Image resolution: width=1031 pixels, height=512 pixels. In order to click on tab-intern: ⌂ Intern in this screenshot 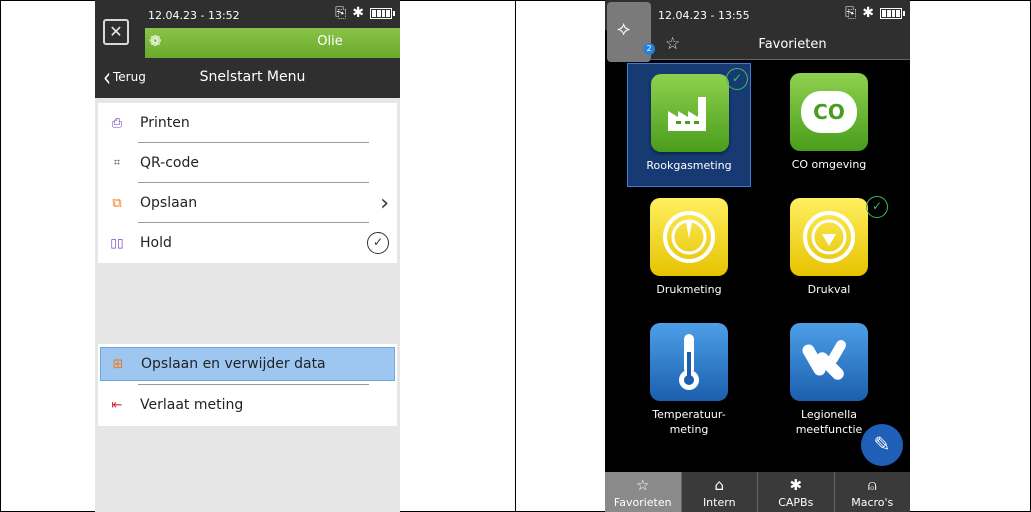, I will do `click(719, 492)`.